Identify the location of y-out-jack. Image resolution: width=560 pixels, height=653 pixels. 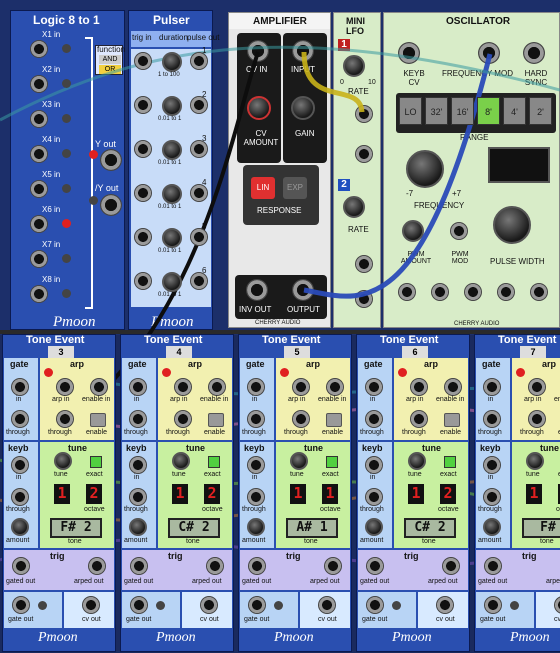
(111, 160).